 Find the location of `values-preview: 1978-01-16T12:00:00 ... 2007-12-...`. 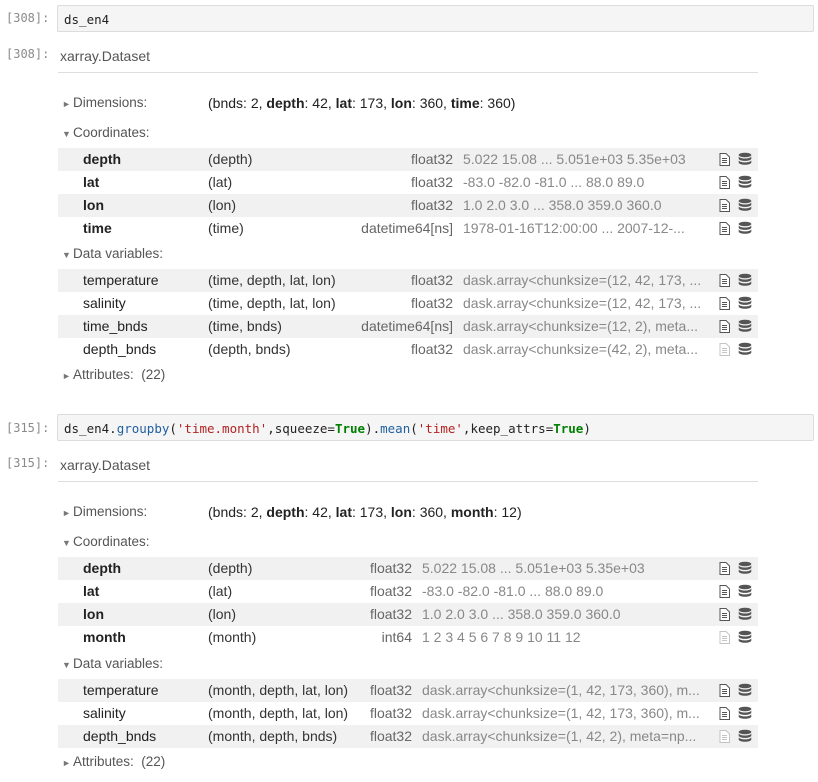

values-preview: 1978-01-16T12:00:00 ... 2007-12-... is located at coordinates (582, 228).